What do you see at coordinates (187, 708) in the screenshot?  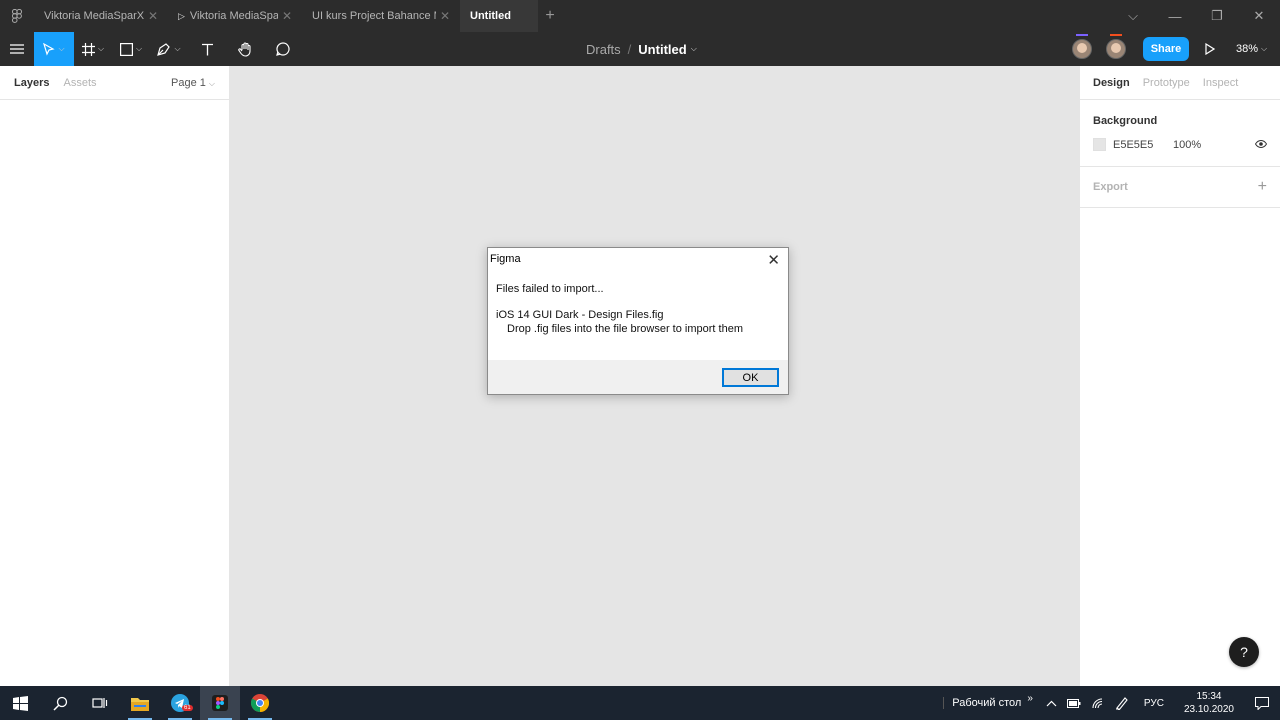 I see `notification-badge: 61` at bounding box center [187, 708].